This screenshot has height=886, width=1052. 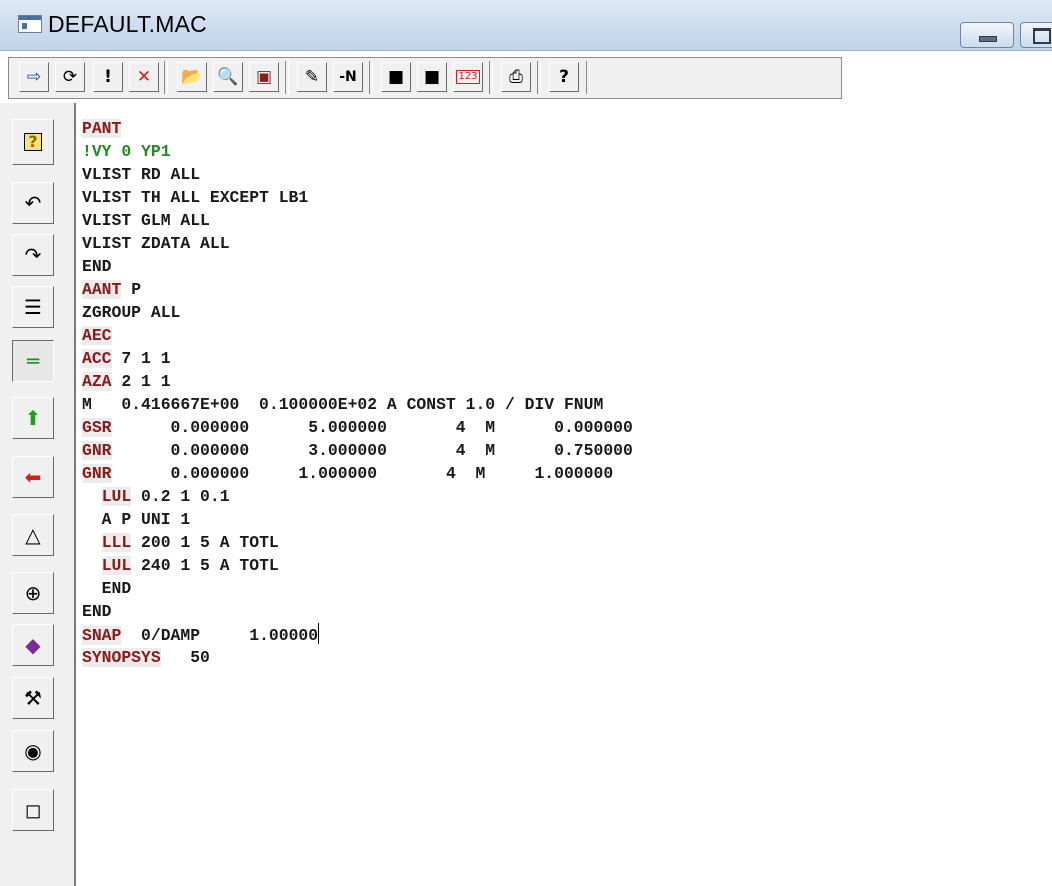 What do you see at coordinates (357, 220) in the screenshot?
I see `code-line: VLIST GLM ALL` at bounding box center [357, 220].